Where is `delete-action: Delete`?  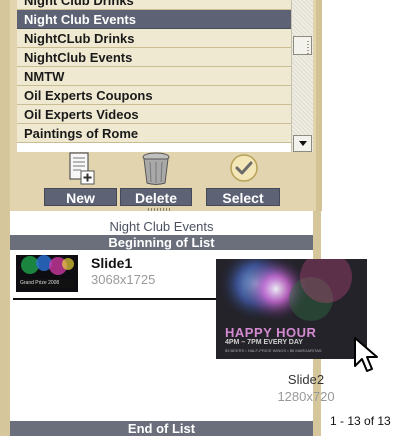 delete-action: Delete is located at coordinates (156, 179).